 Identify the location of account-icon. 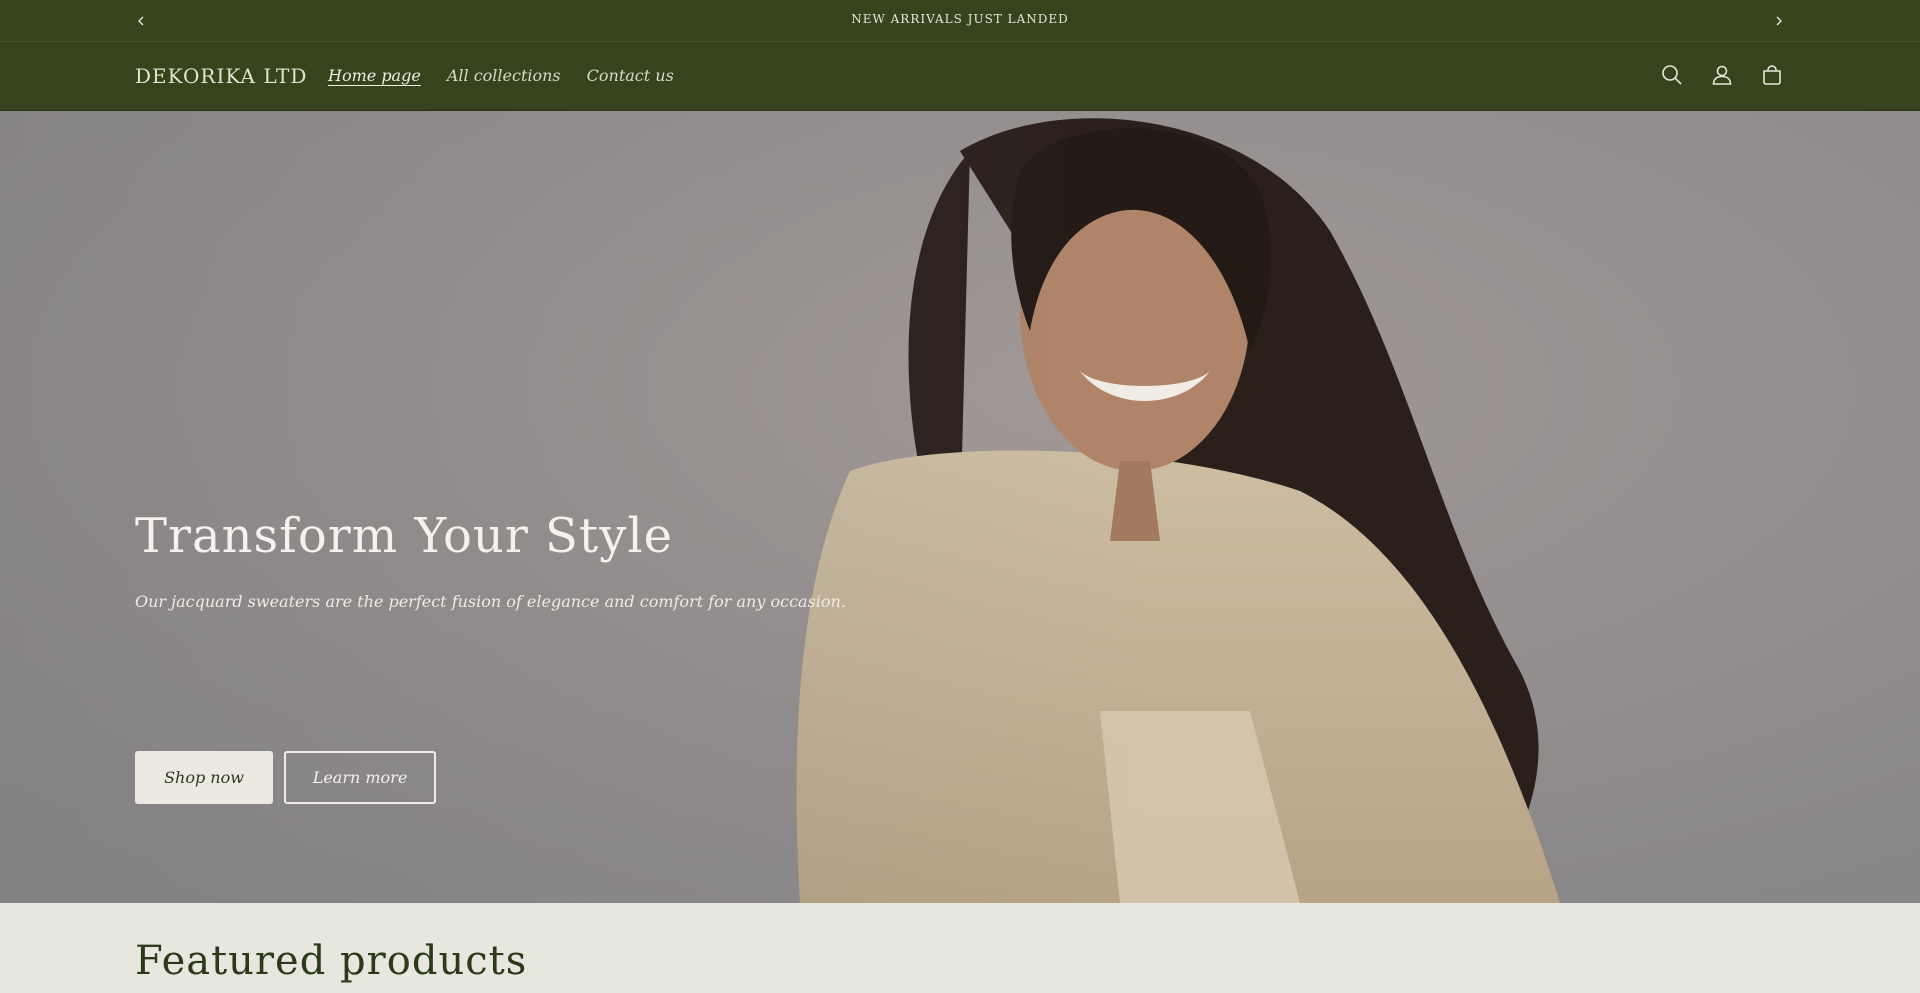
(1722, 75).